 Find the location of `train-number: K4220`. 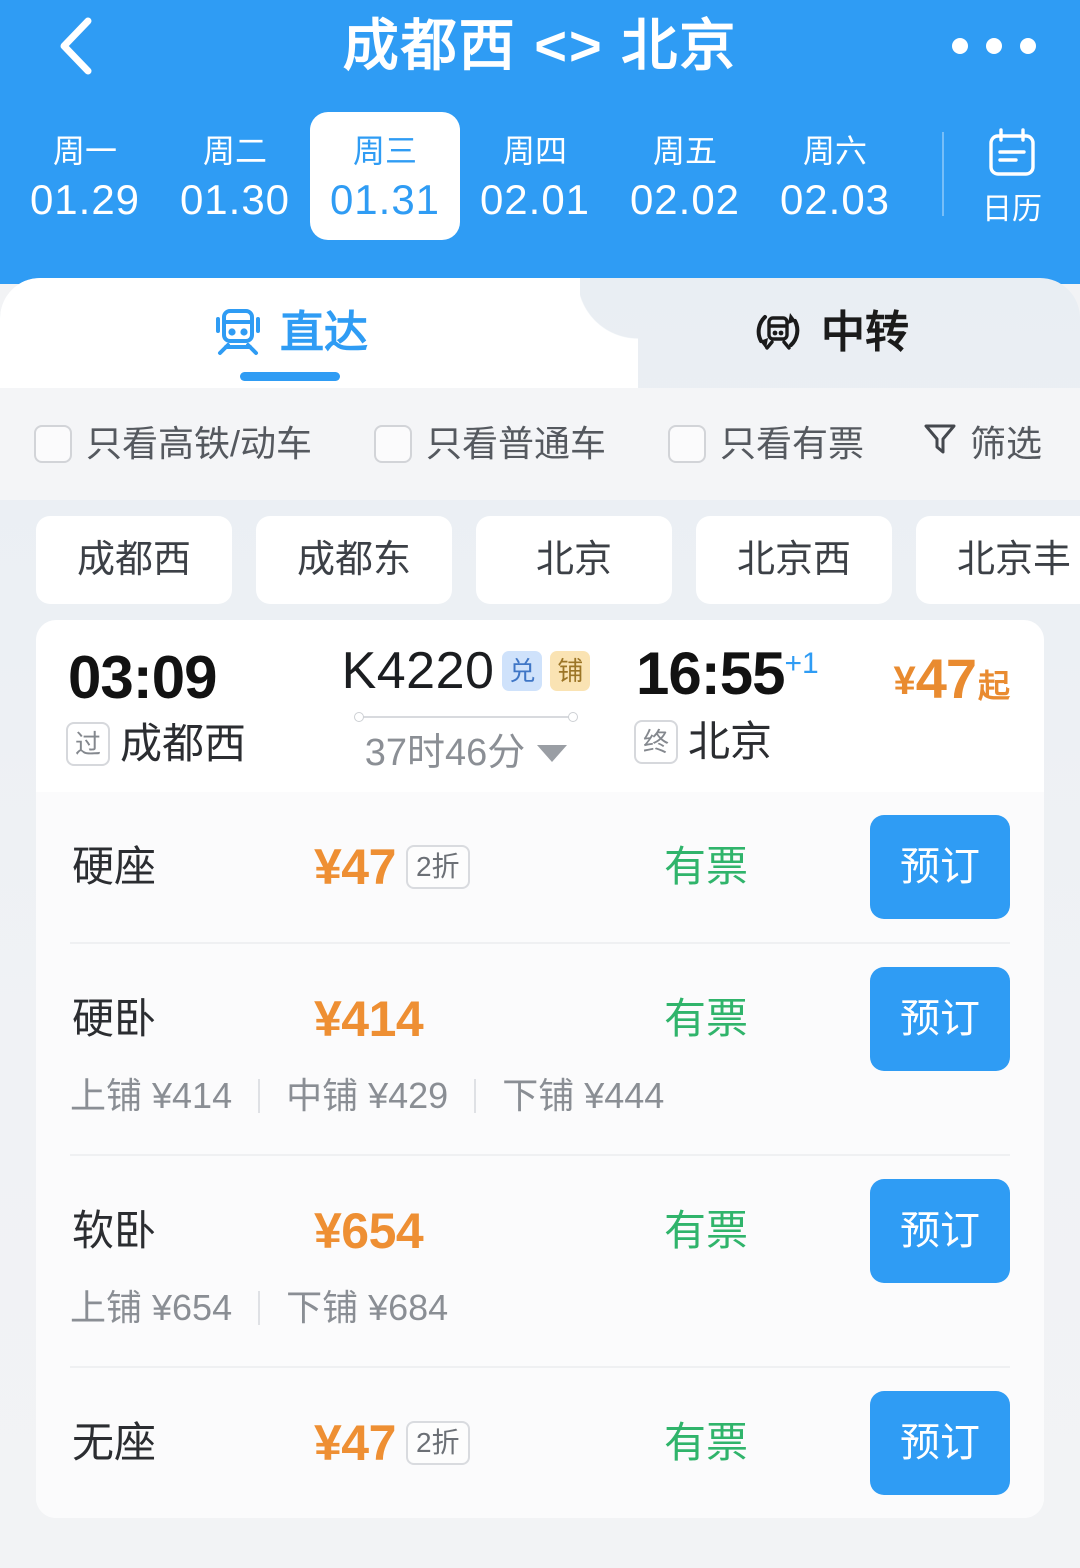

train-number: K4220 is located at coordinates (418, 671).